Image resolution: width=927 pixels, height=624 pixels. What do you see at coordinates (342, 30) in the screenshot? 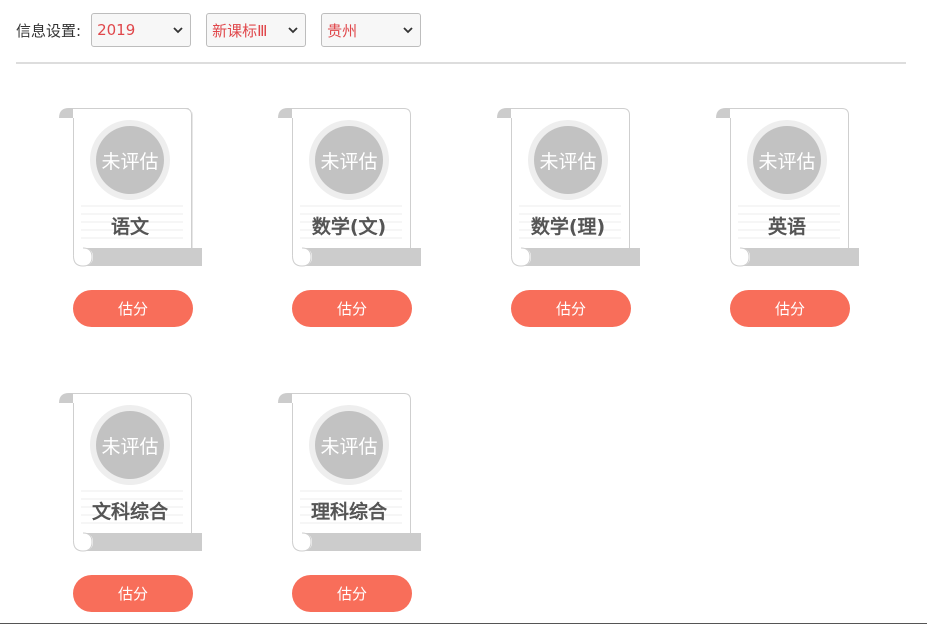
I see `province-select-value: 贵州` at bounding box center [342, 30].